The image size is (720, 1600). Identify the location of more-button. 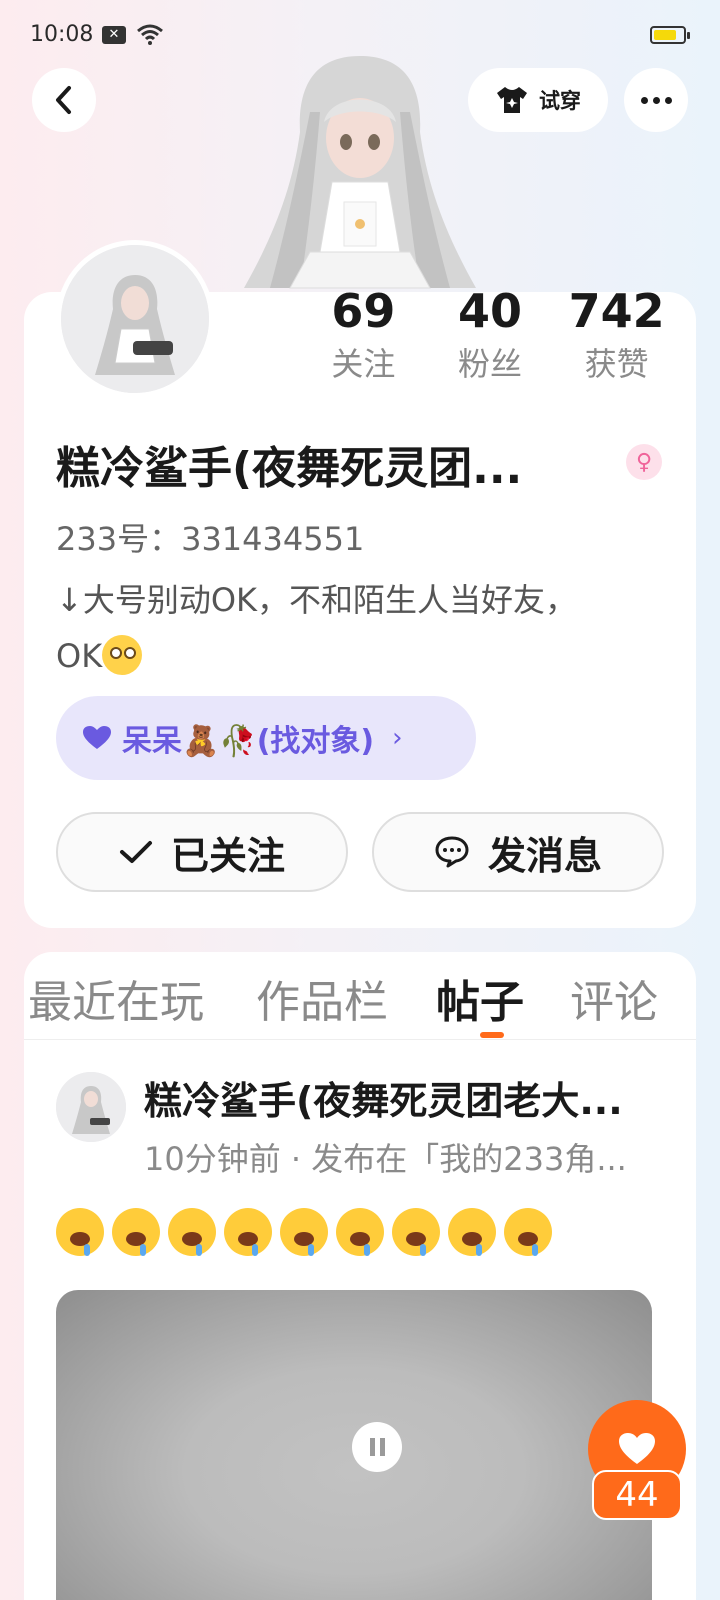
(656, 100).